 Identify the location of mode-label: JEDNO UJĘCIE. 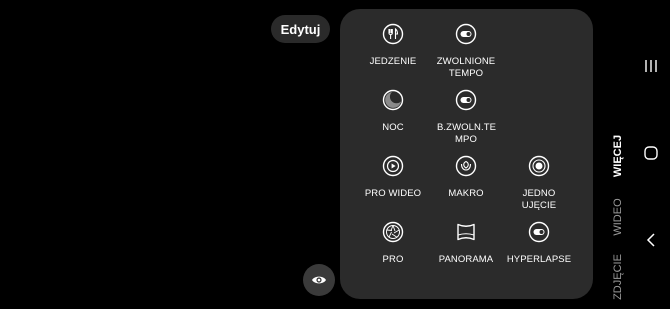
(539, 199).